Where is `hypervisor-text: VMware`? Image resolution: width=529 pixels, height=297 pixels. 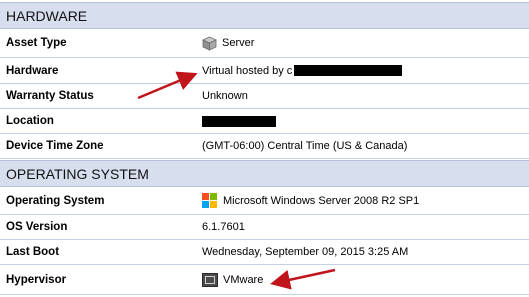 hypervisor-text: VMware is located at coordinates (243, 279).